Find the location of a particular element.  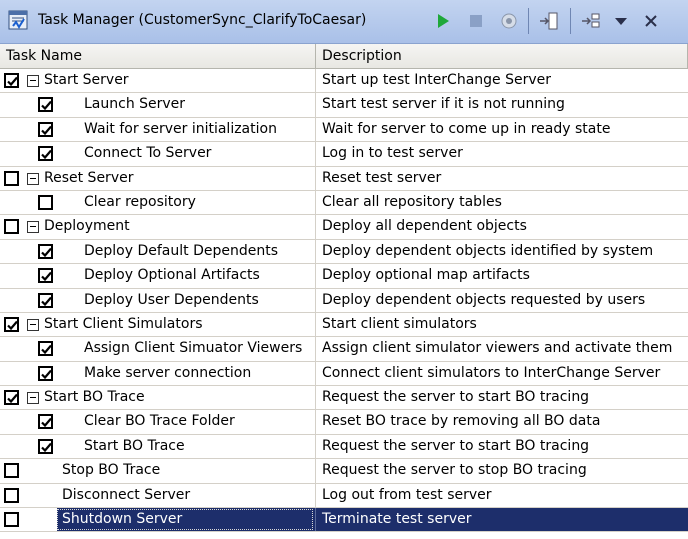

run-icon is located at coordinates (443, 21).